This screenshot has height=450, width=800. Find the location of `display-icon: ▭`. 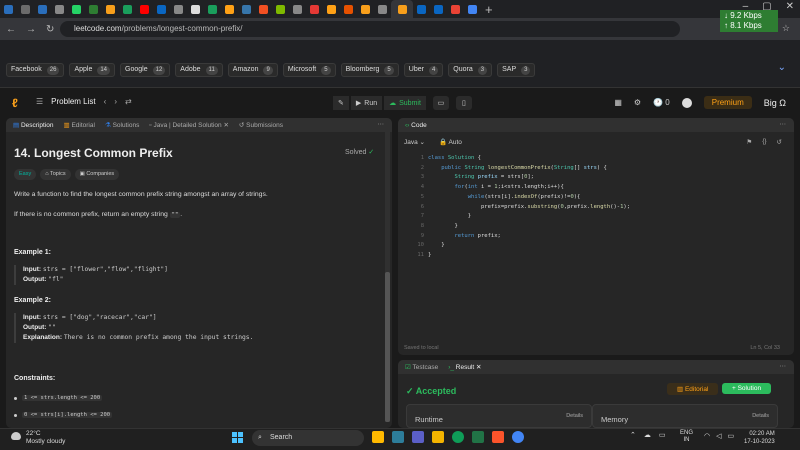

display-icon: ▭ is located at coordinates (662, 435).